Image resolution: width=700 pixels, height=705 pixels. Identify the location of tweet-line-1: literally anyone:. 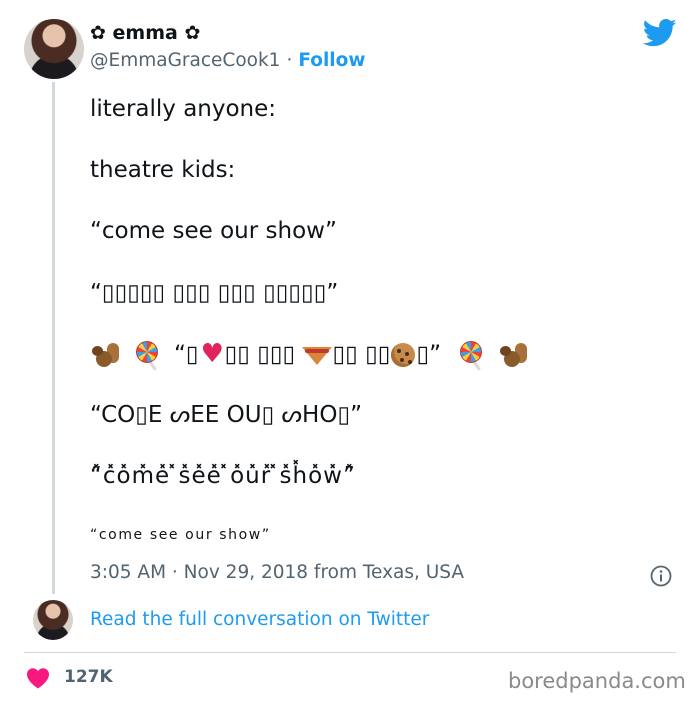
(183, 109).